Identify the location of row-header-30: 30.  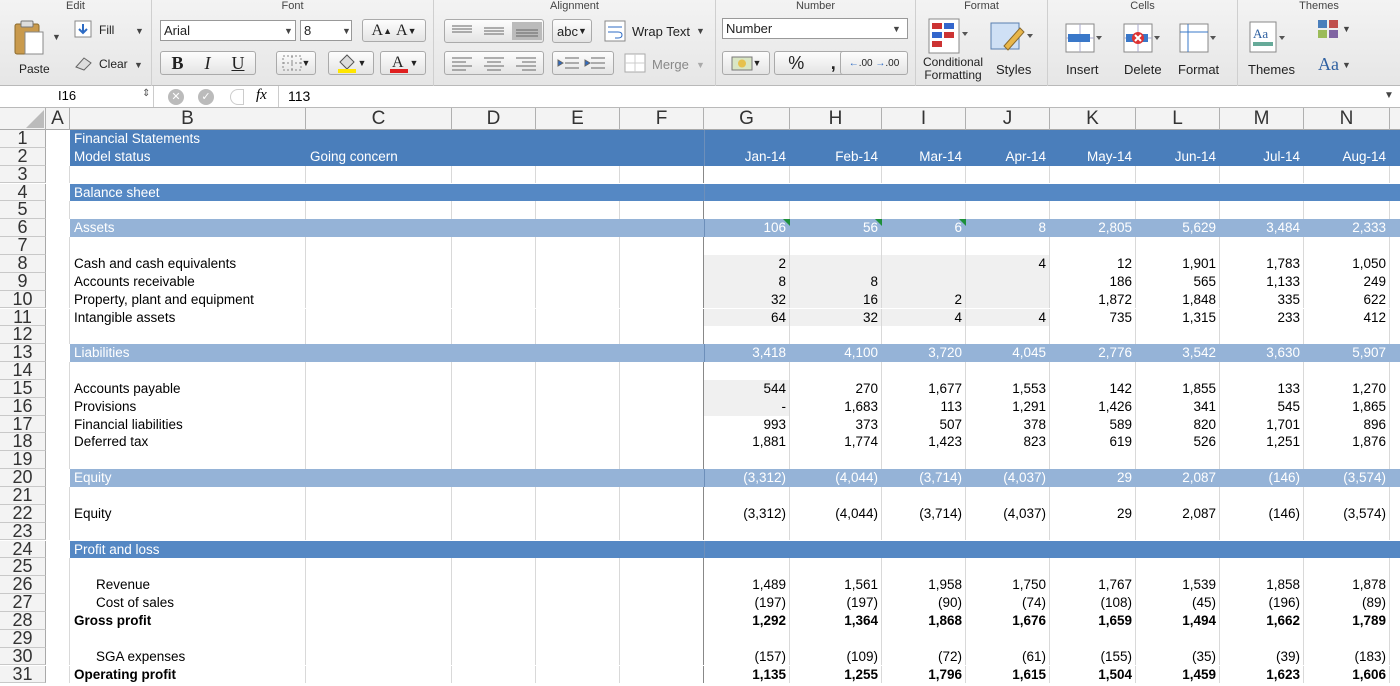
(23, 656).